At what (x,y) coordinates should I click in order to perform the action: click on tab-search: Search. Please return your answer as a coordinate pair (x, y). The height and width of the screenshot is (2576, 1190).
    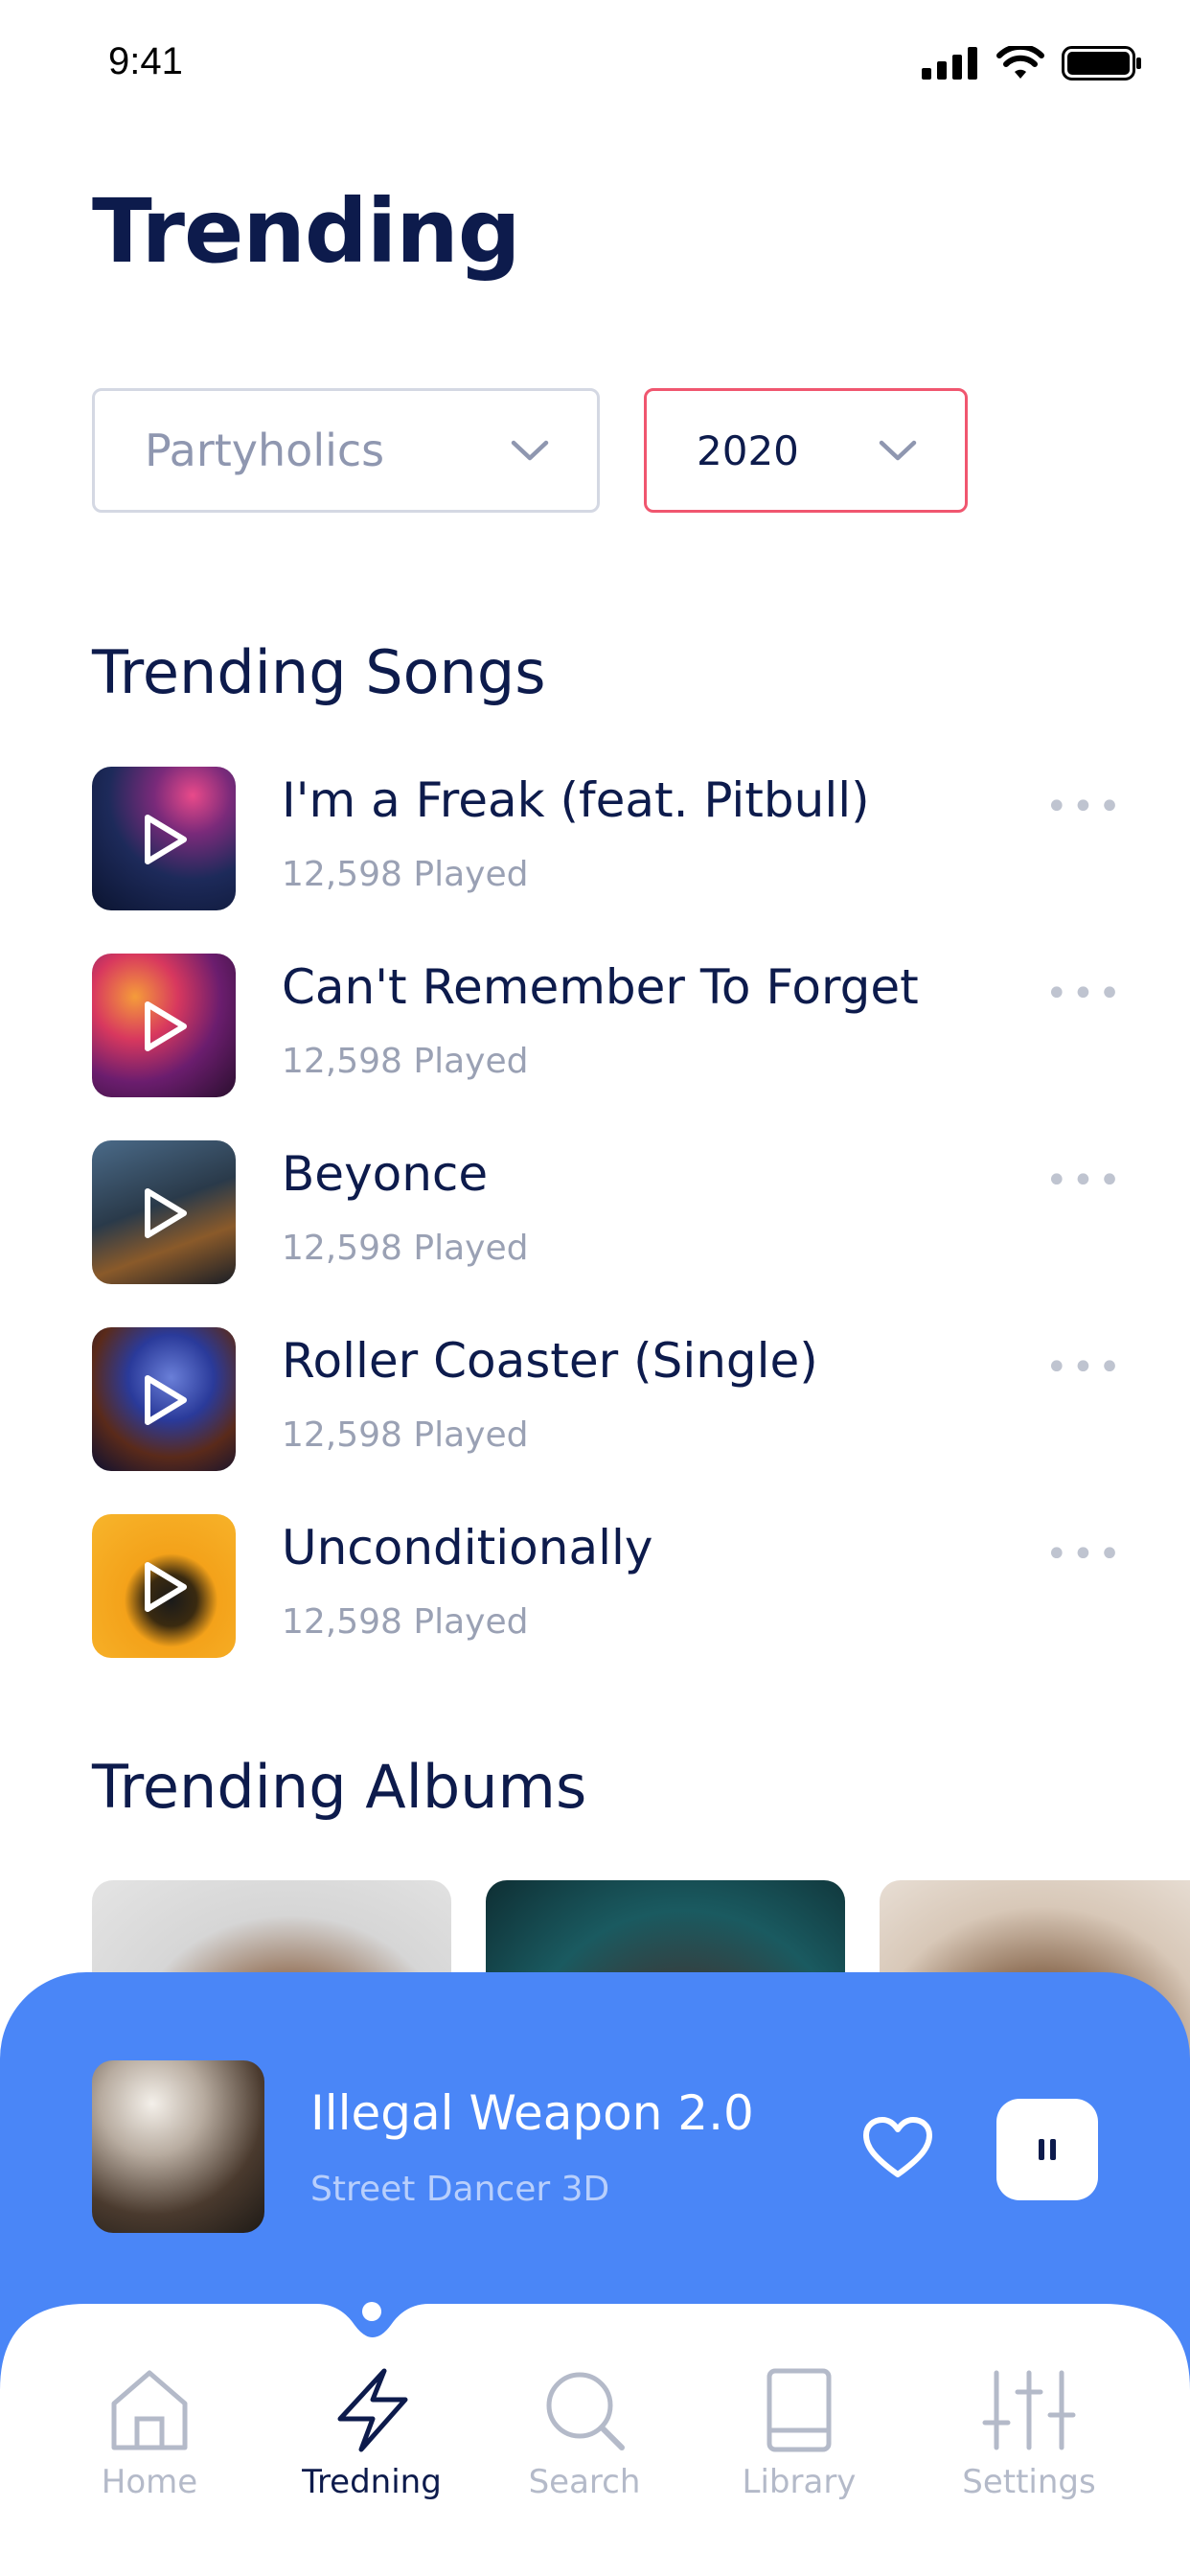
    Looking at the image, I should click on (585, 2434).